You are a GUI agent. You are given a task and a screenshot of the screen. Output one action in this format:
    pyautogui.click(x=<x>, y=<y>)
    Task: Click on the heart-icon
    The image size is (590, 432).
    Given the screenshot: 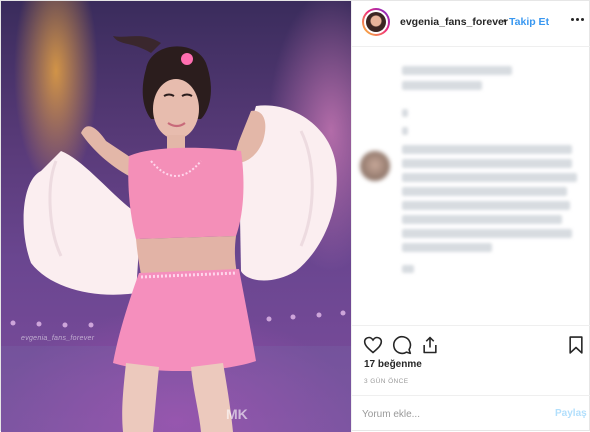 What is the action you would take?
    pyautogui.click(x=373, y=345)
    